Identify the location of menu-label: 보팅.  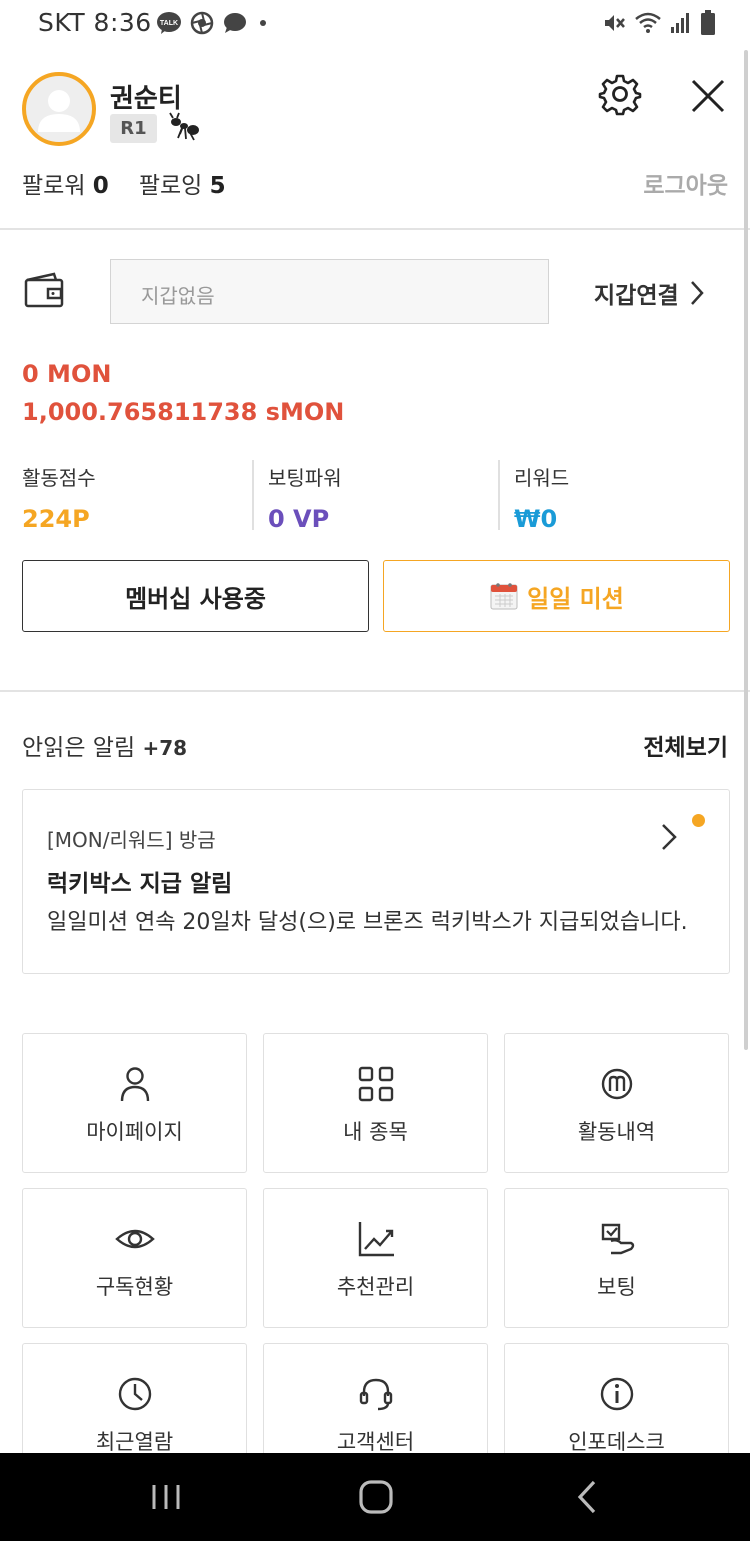
(616, 1287).